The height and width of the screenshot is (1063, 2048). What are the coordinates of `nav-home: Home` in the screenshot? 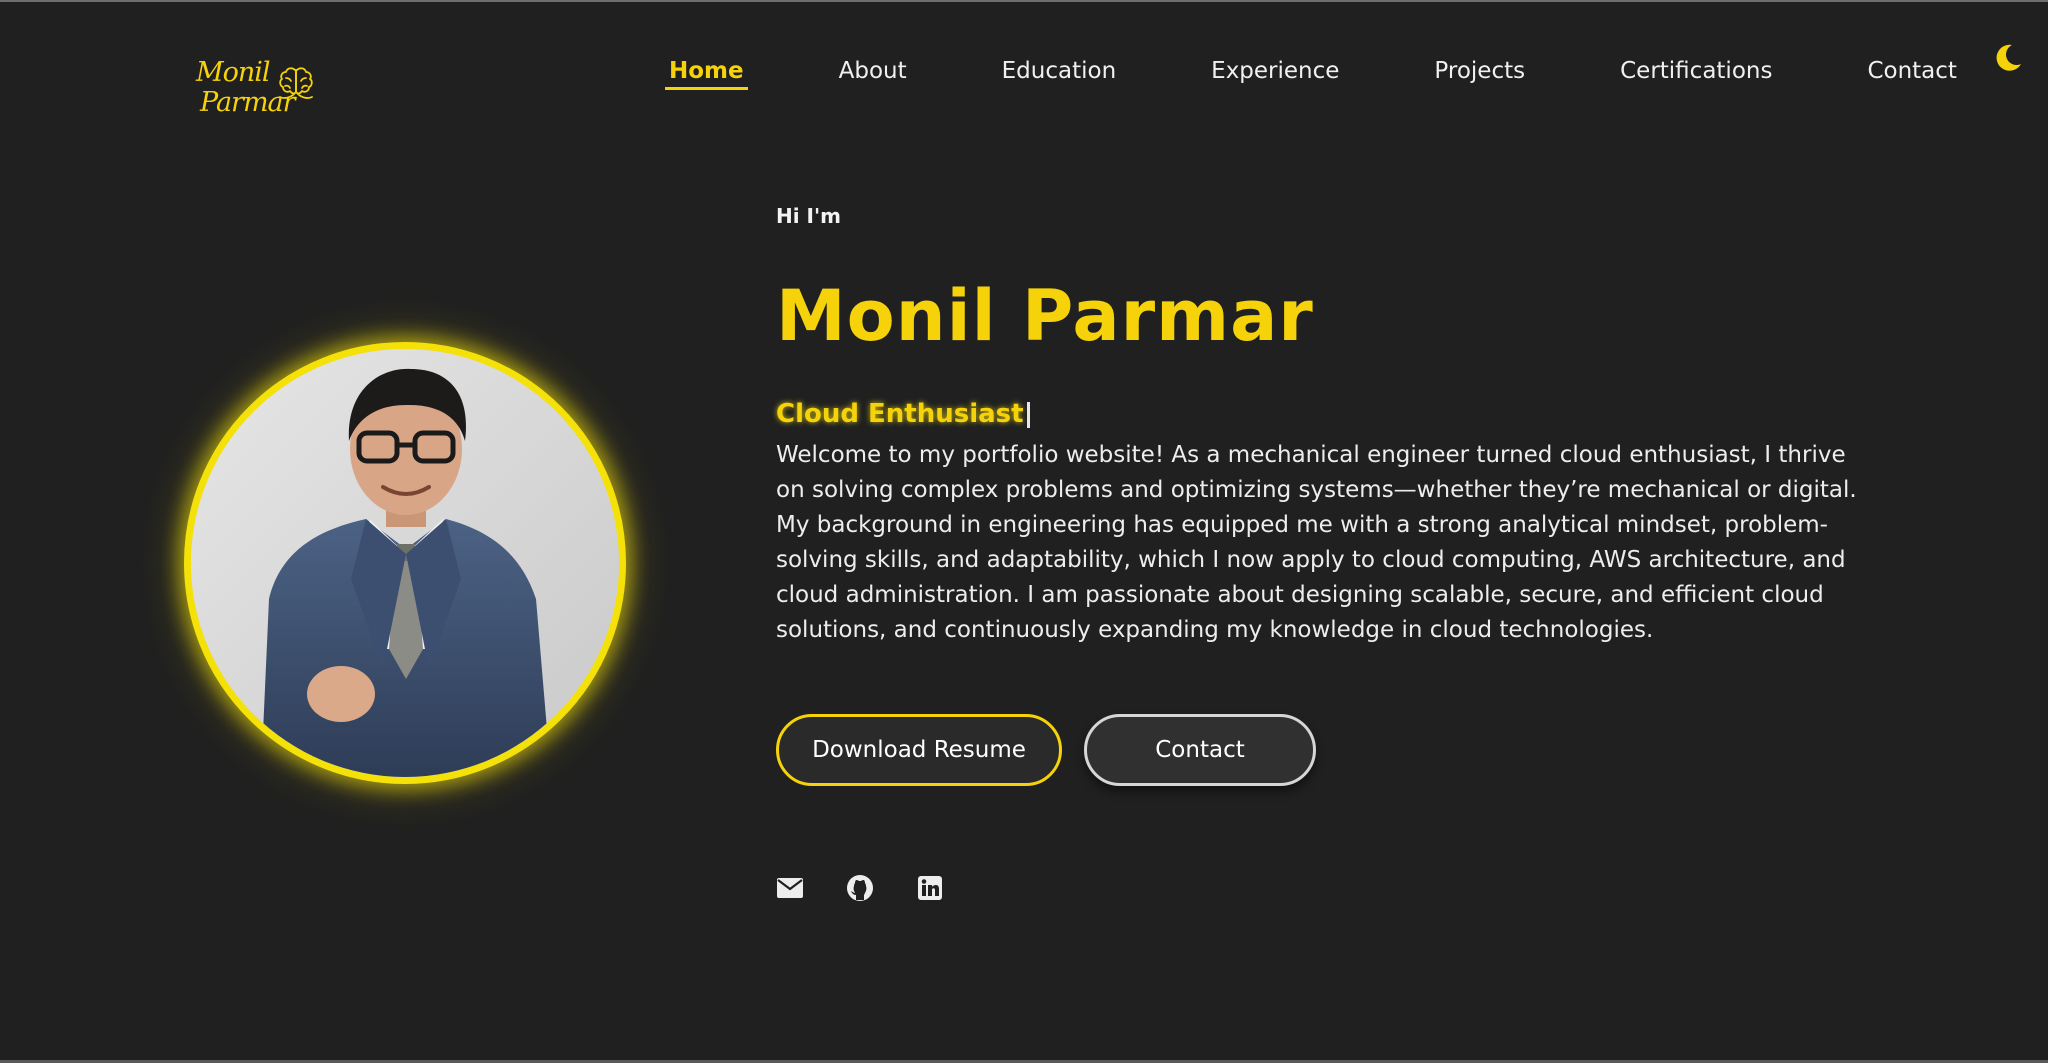 It's located at (706, 72).